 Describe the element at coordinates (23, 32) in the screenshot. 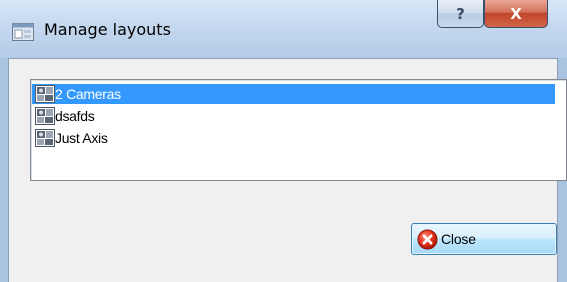

I see `layout-app-icon` at that location.